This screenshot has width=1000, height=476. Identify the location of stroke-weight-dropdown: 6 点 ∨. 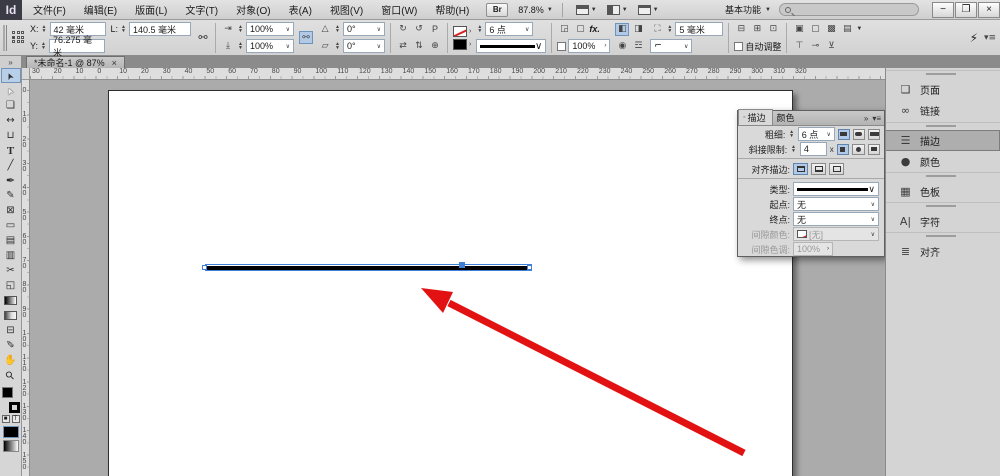
(509, 29).